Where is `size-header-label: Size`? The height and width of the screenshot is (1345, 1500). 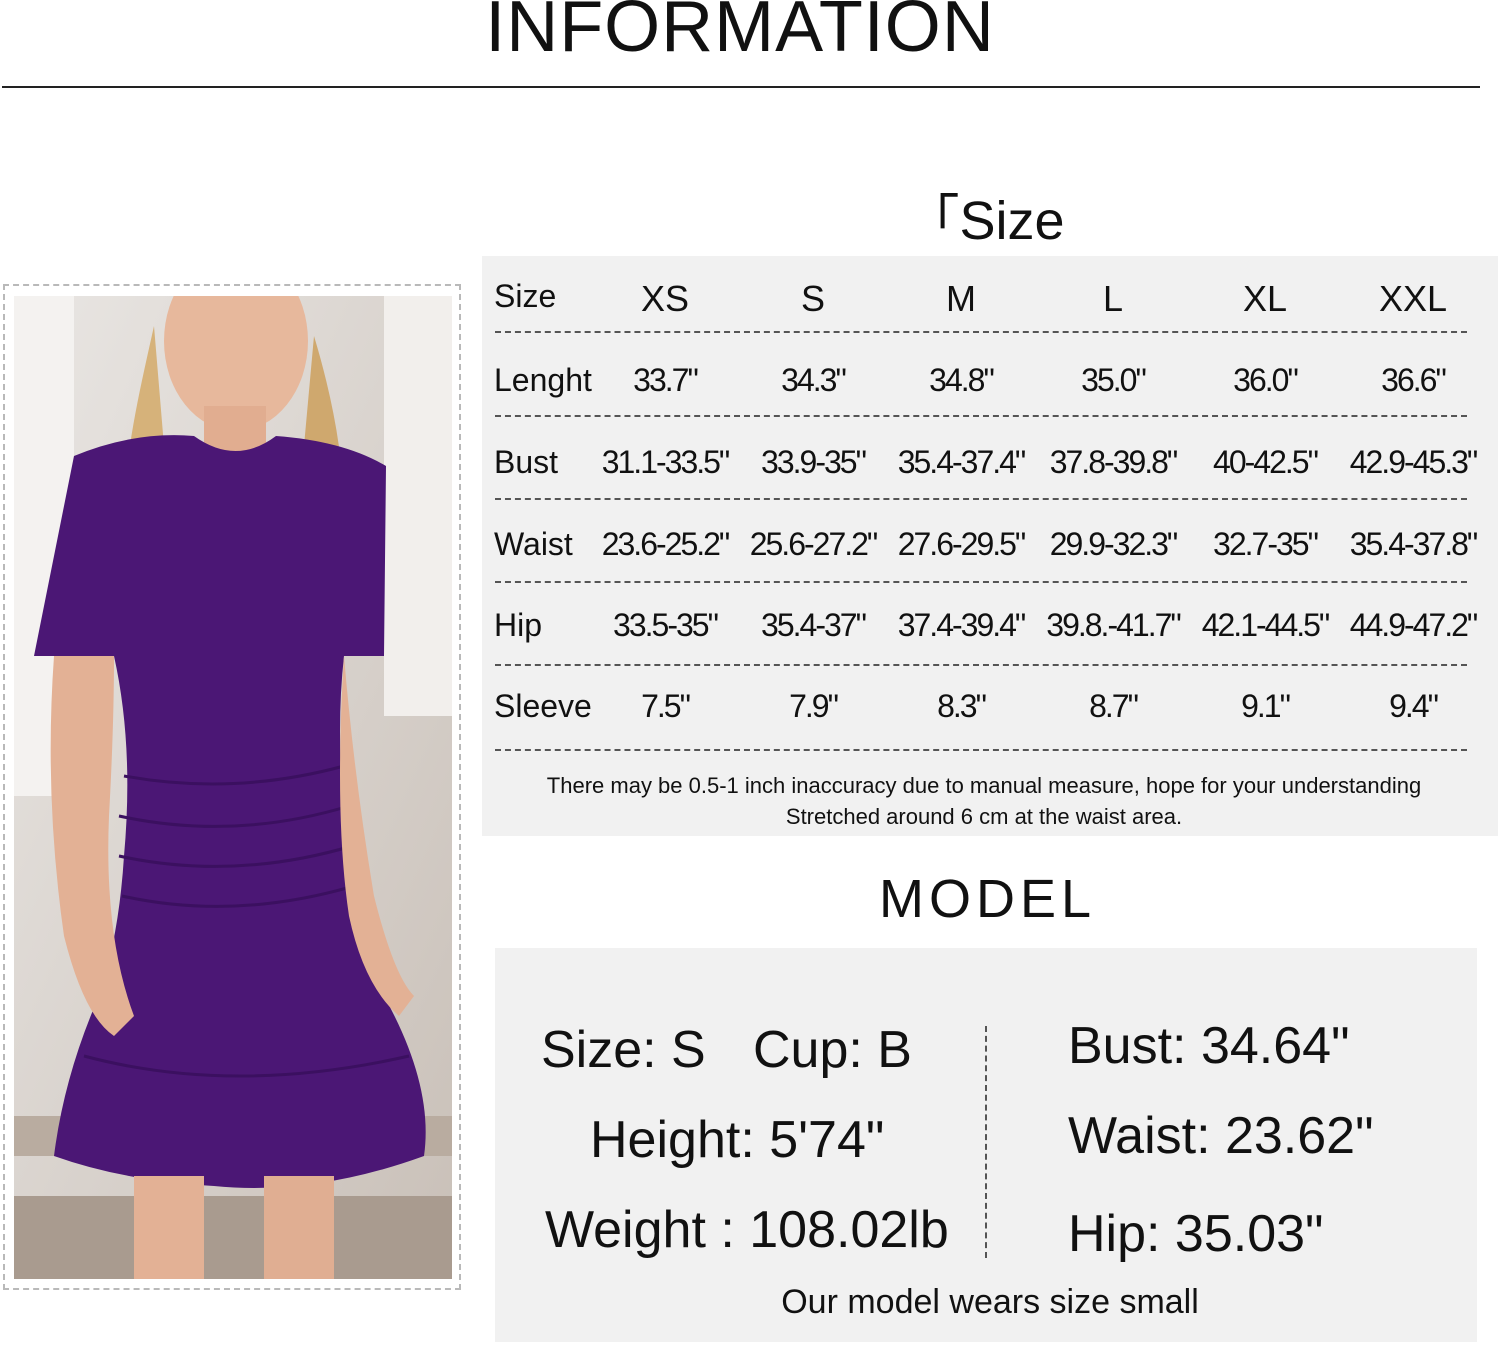
size-header-label: Size is located at coordinates (525, 296).